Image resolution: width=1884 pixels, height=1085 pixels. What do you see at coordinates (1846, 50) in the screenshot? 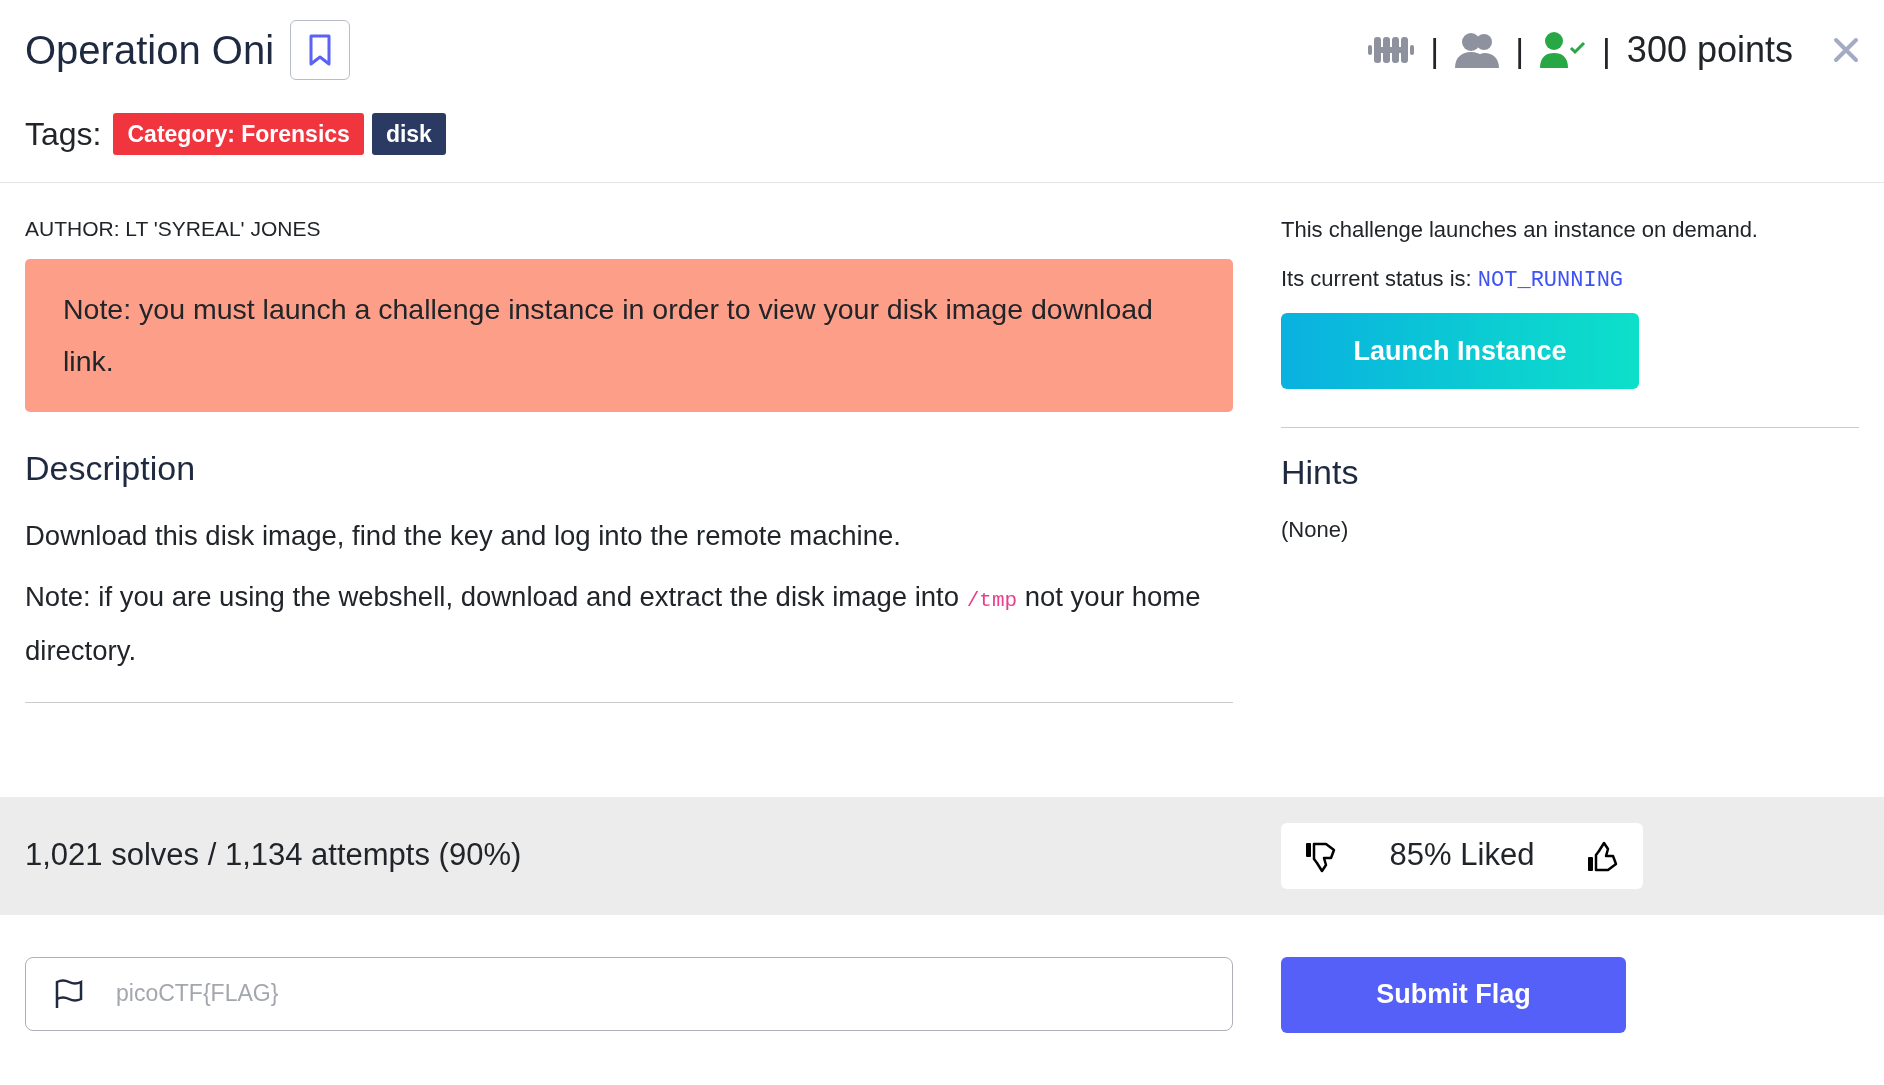
I see `close-icon` at bounding box center [1846, 50].